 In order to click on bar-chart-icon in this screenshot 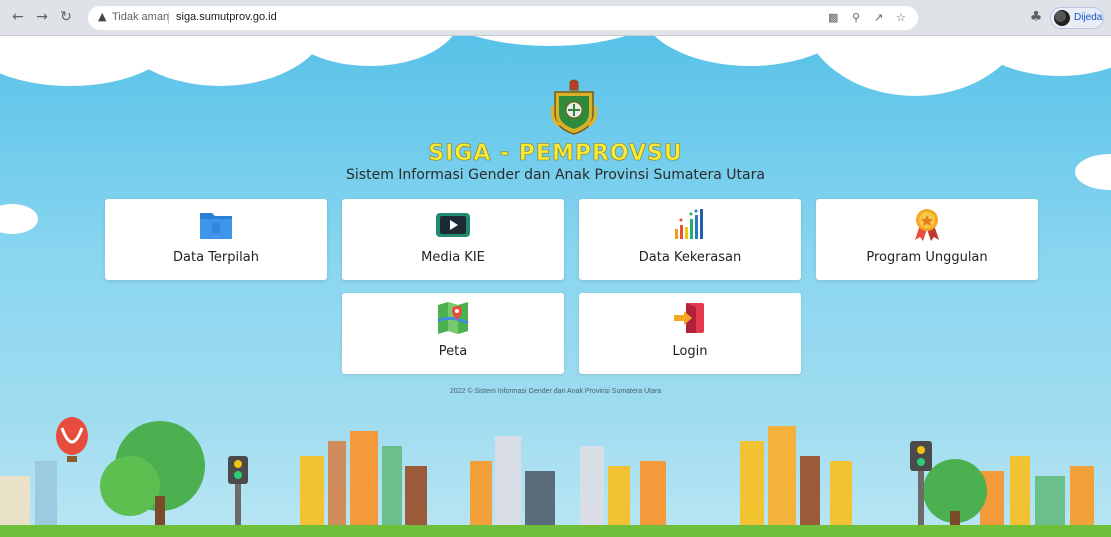, I will do `click(689, 224)`.